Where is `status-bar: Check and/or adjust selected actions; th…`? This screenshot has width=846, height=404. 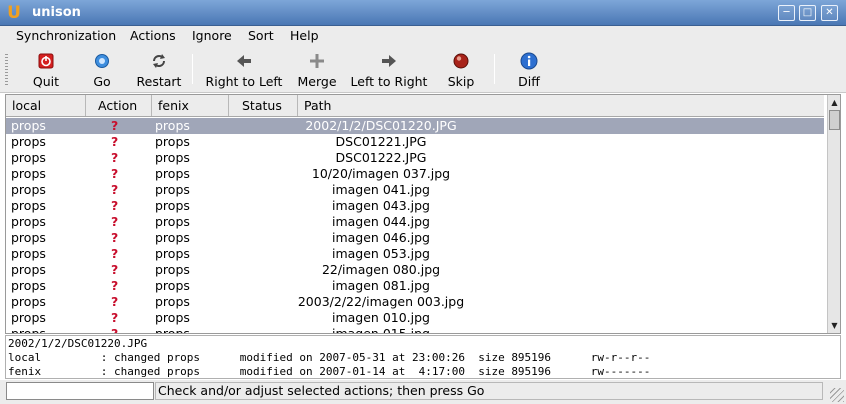
status-bar: Check and/or adjust selected actions; th… is located at coordinates (423, 392).